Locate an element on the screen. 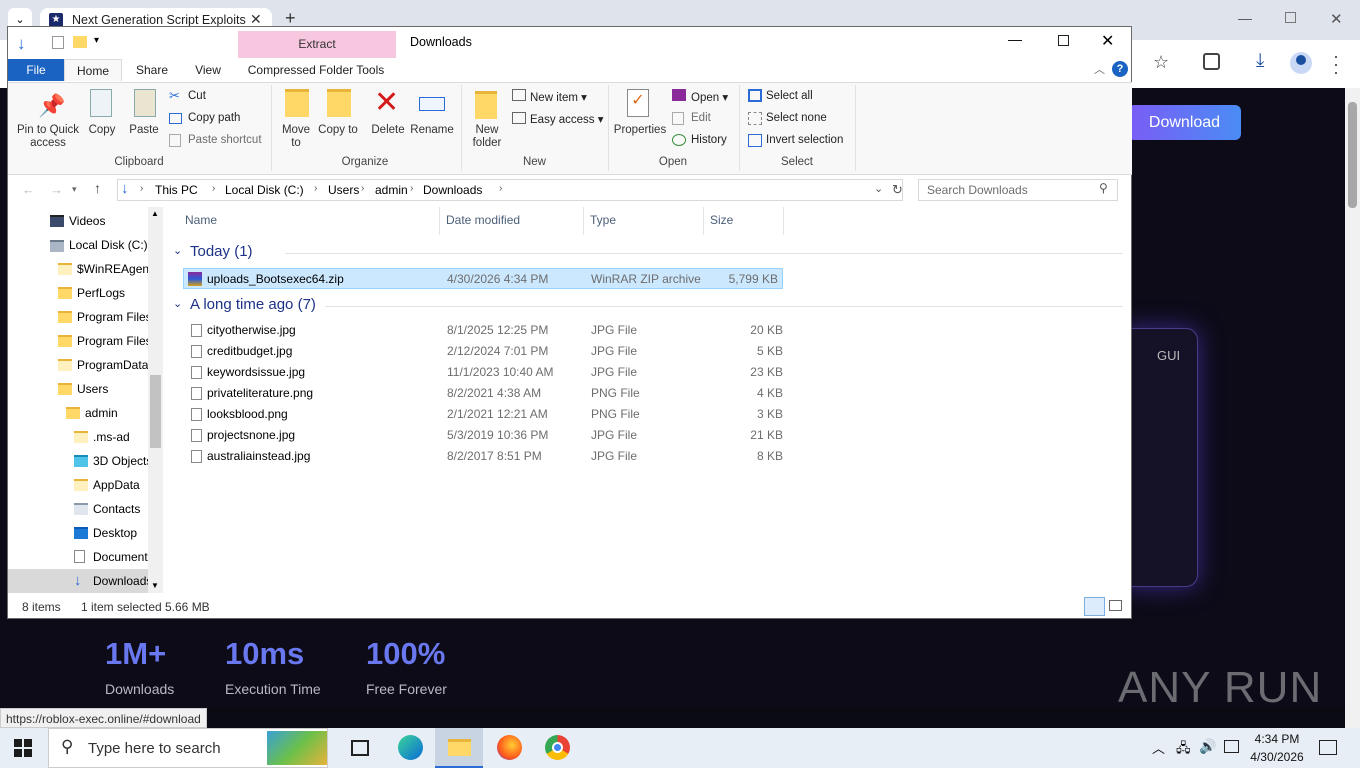 The height and width of the screenshot is (768, 1360). maximize-icon is located at coordinates (1063, 40).